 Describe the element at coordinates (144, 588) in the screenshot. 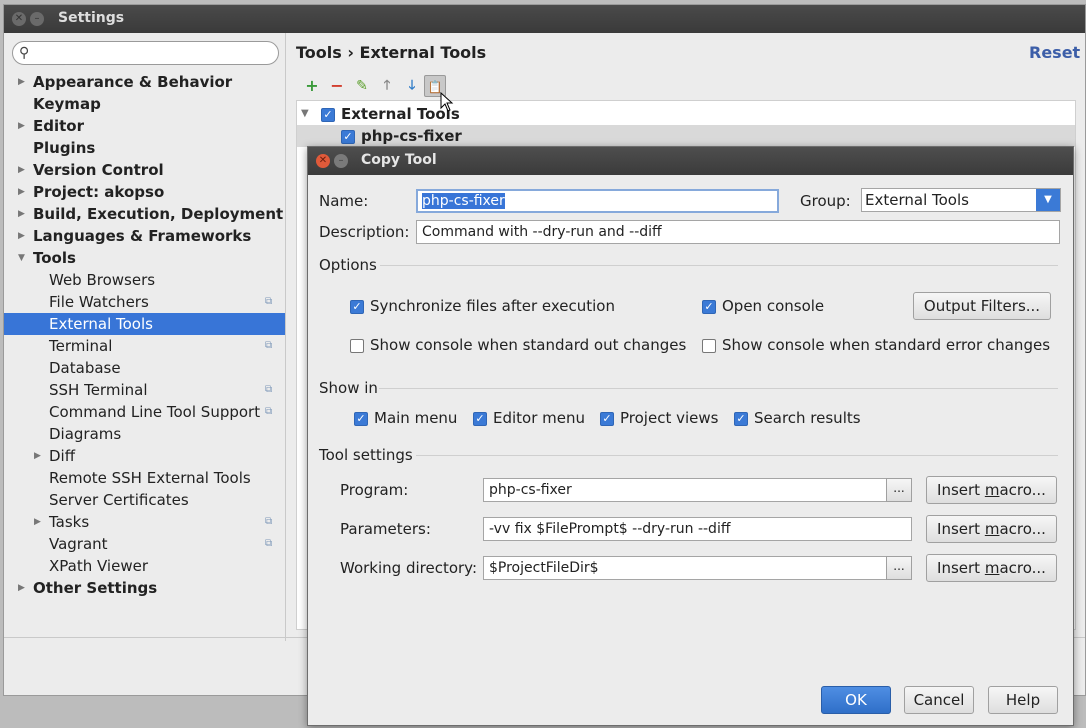

I see `sidebar-item-other-settings: ▶ Other Settings` at that location.